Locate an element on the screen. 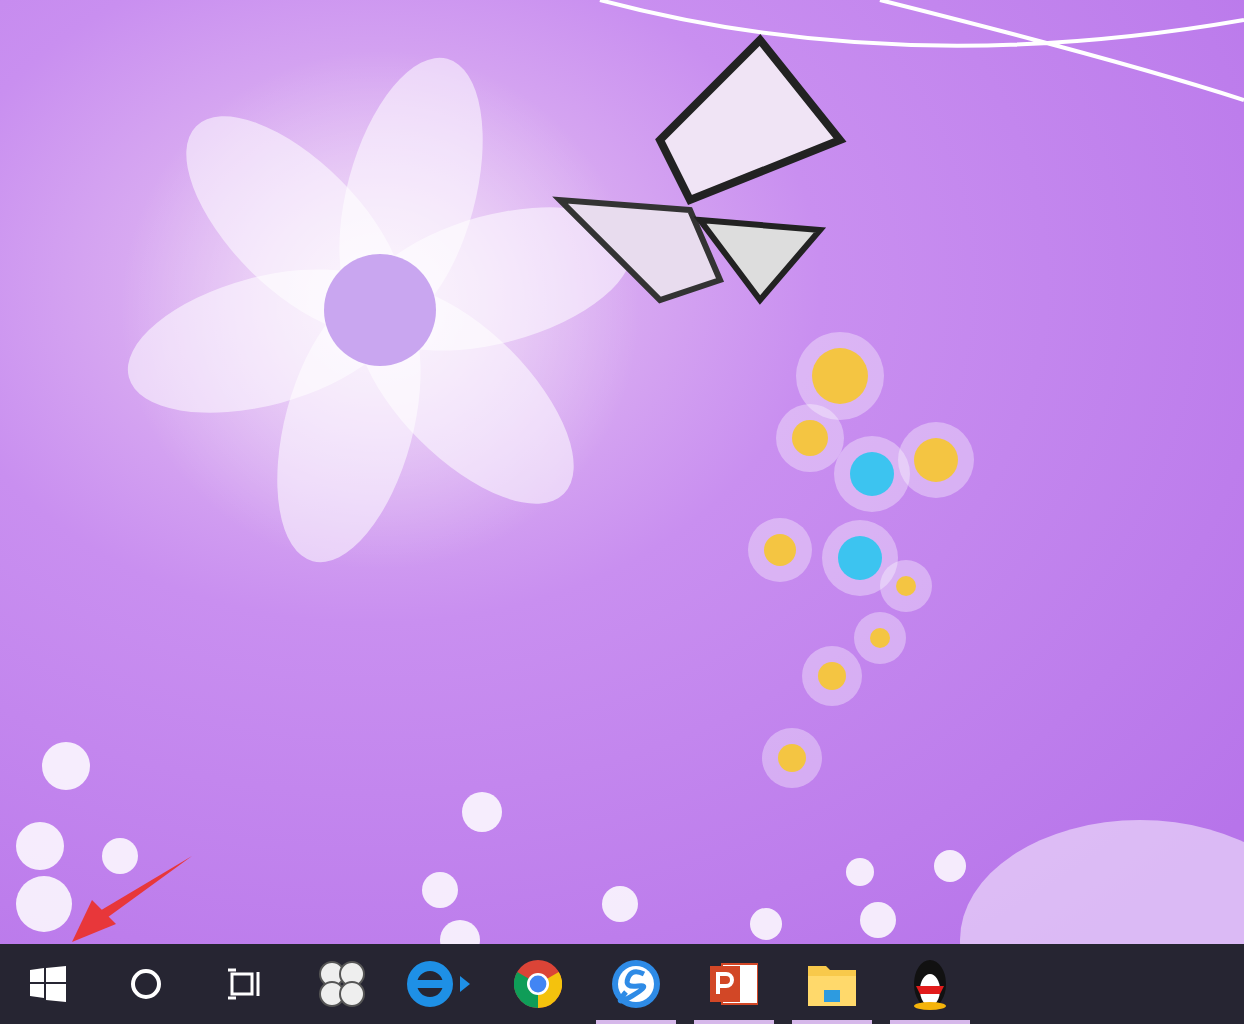 The image size is (1244, 1024). search-circle-icon is located at coordinates (146, 984).